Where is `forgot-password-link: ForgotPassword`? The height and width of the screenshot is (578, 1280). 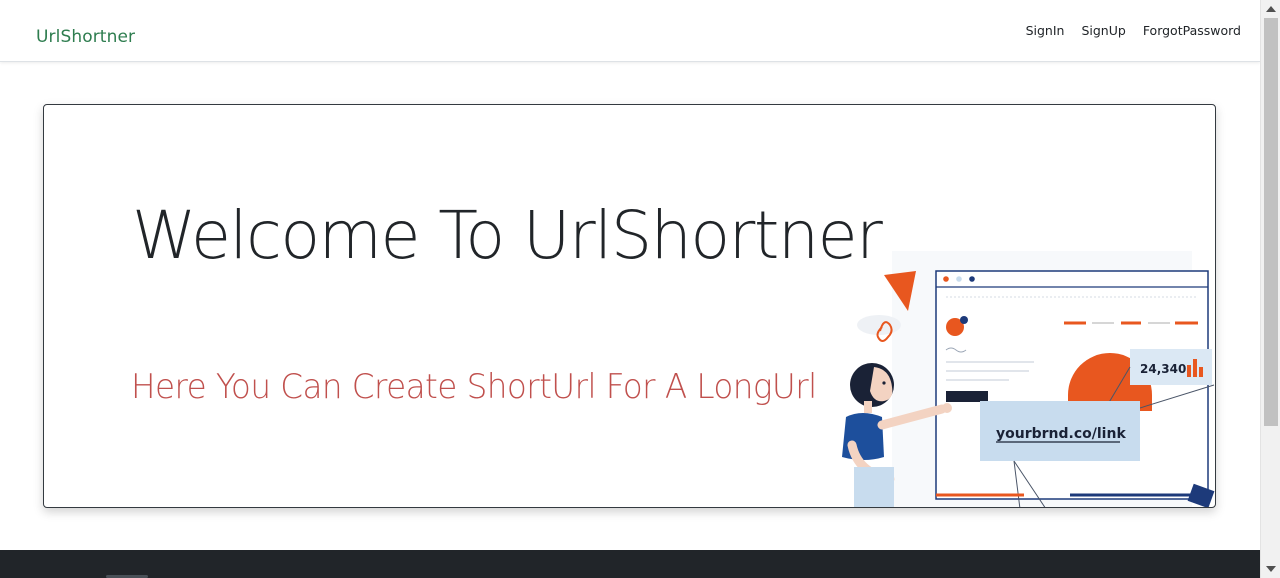 forgot-password-link: ForgotPassword is located at coordinates (1192, 30).